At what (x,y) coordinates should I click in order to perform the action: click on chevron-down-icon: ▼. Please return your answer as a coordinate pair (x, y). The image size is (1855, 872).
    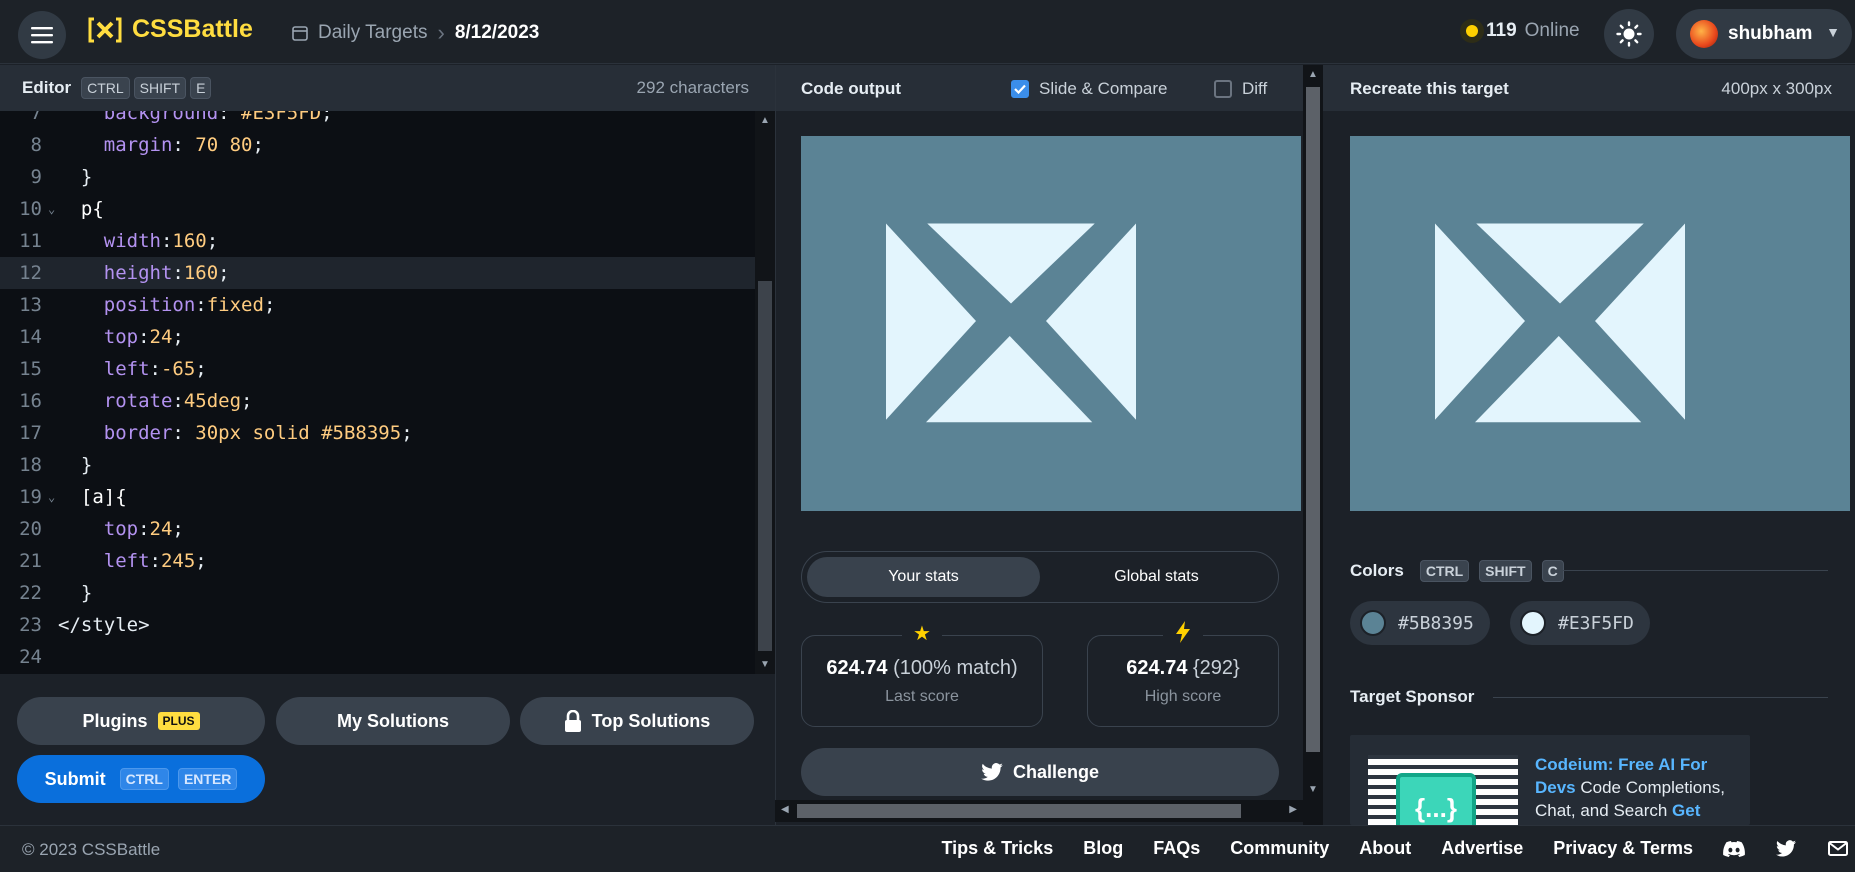
    Looking at the image, I should click on (1833, 32).